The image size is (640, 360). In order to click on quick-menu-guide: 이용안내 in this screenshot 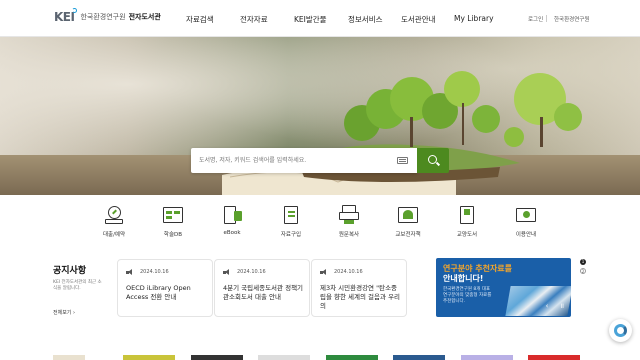, I will do `click(526, 221)`.